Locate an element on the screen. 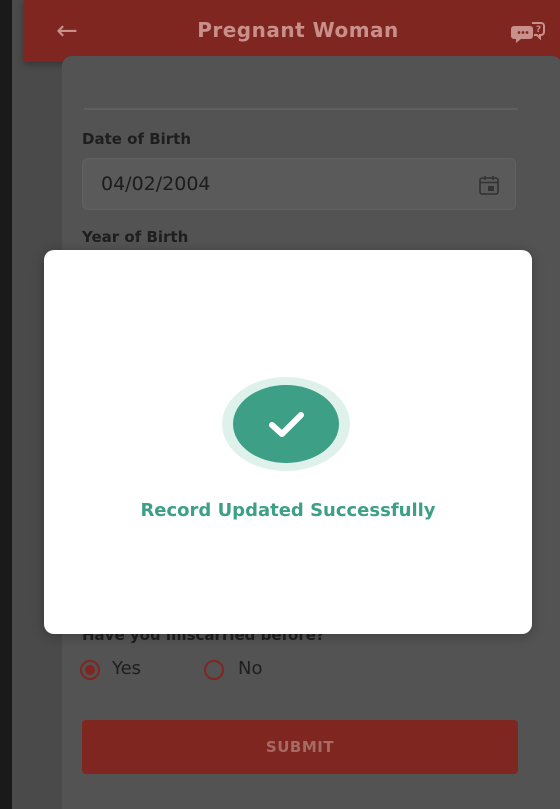 Image resolution: width=560 pixels, height=809 pixels. divider is located at coordinates (301, 109).